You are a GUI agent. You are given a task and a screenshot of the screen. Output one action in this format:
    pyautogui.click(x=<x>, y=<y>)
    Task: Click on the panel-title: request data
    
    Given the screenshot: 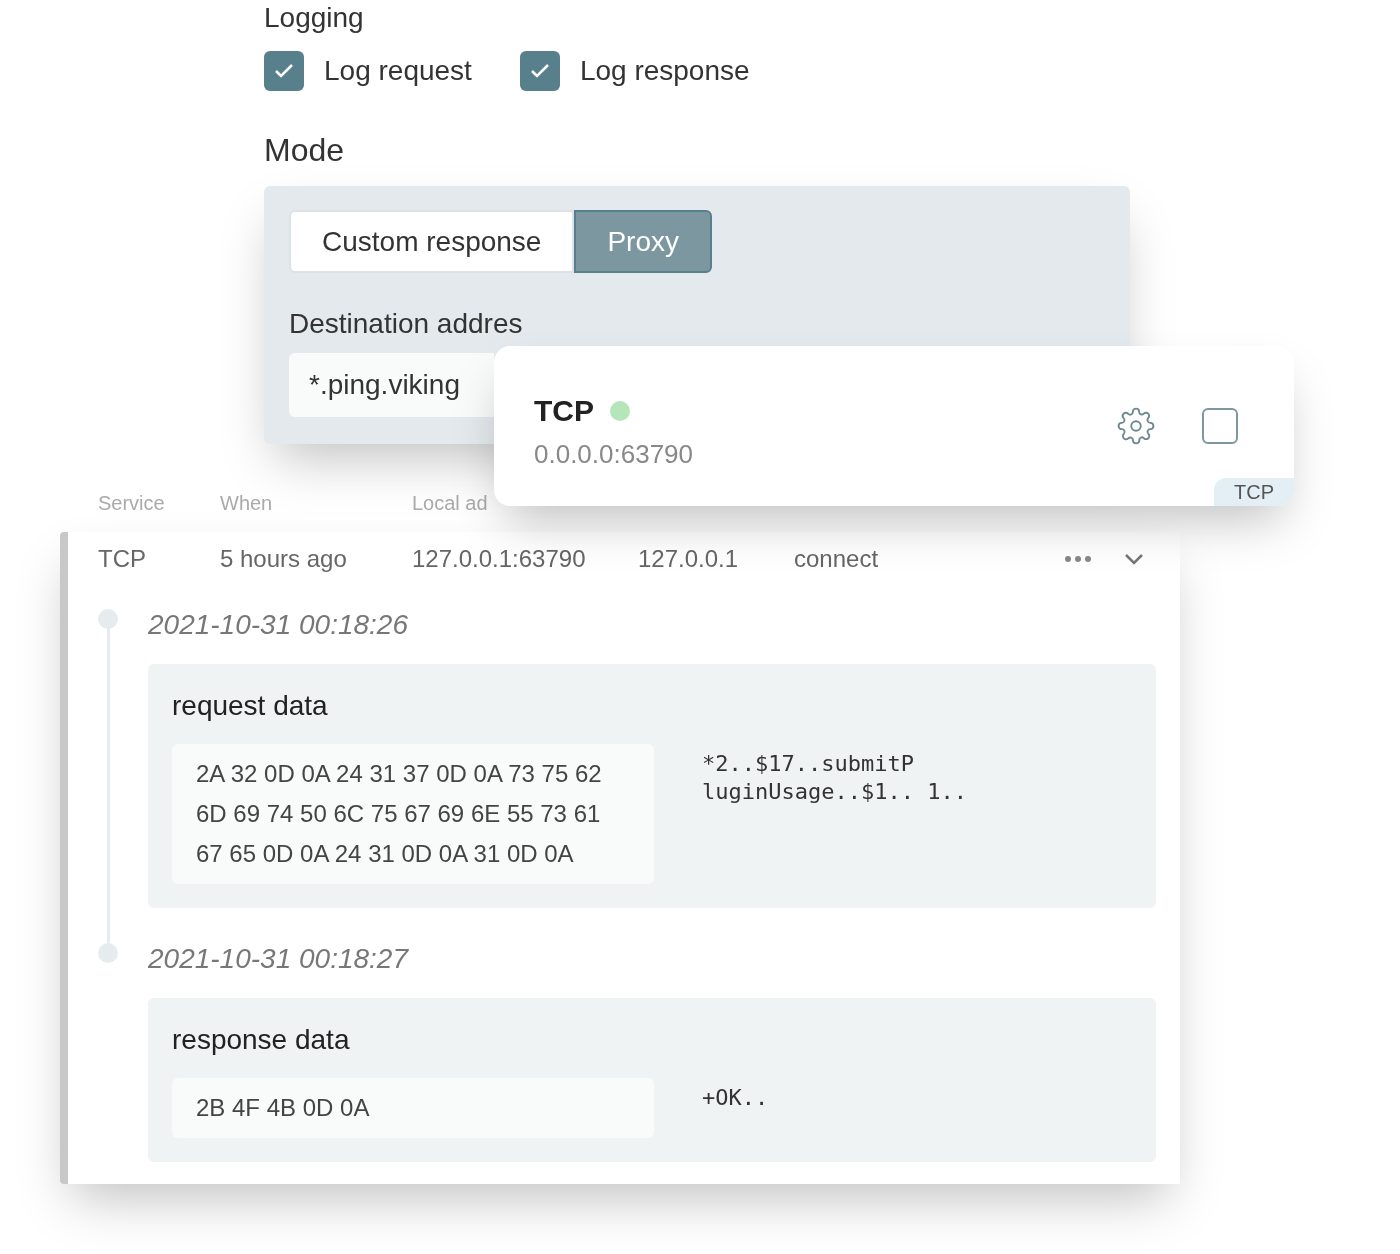 What is the action you would take?
    pyautogui.click(x=250, y=706)
    